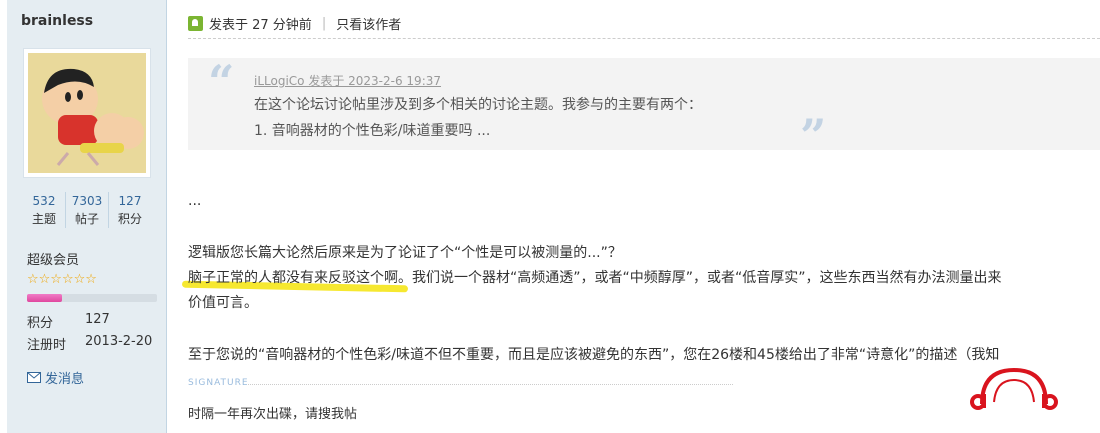  What do you see at coordinates (45, 298) in the screenshot?
I see `level-progress-fill` at bounding box center [45, 298].